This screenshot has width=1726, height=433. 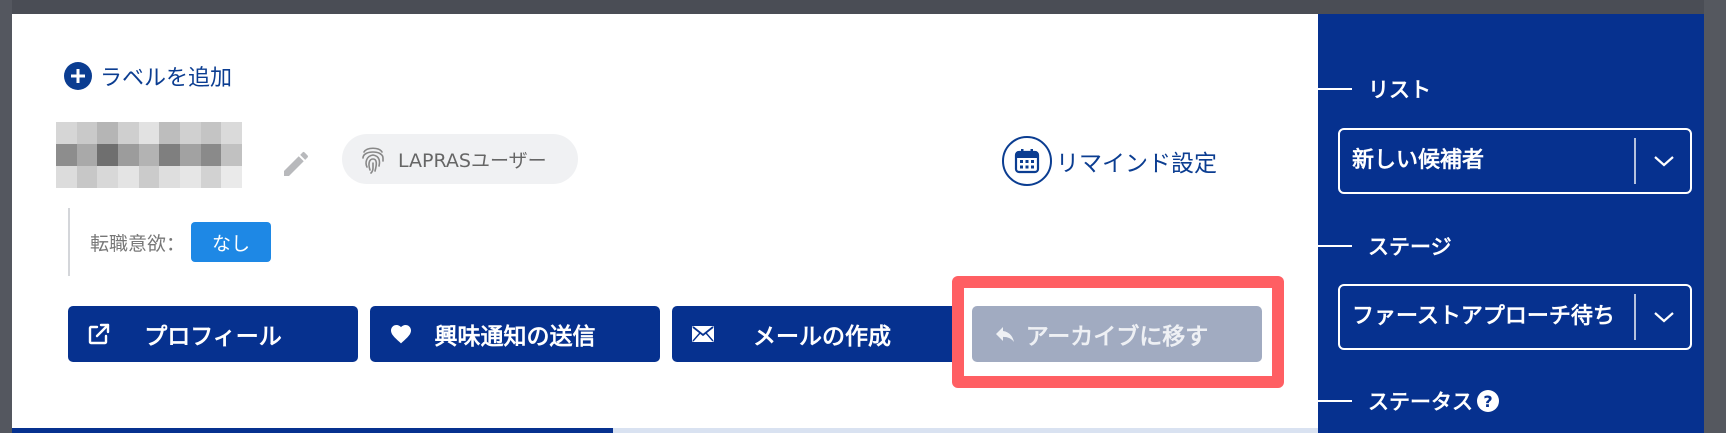 What do you see at coordinates (1117, 337) in the screenshot?
I see `move-to-archive-label: アーカイブに移す` at bounding box center [1117, 337].